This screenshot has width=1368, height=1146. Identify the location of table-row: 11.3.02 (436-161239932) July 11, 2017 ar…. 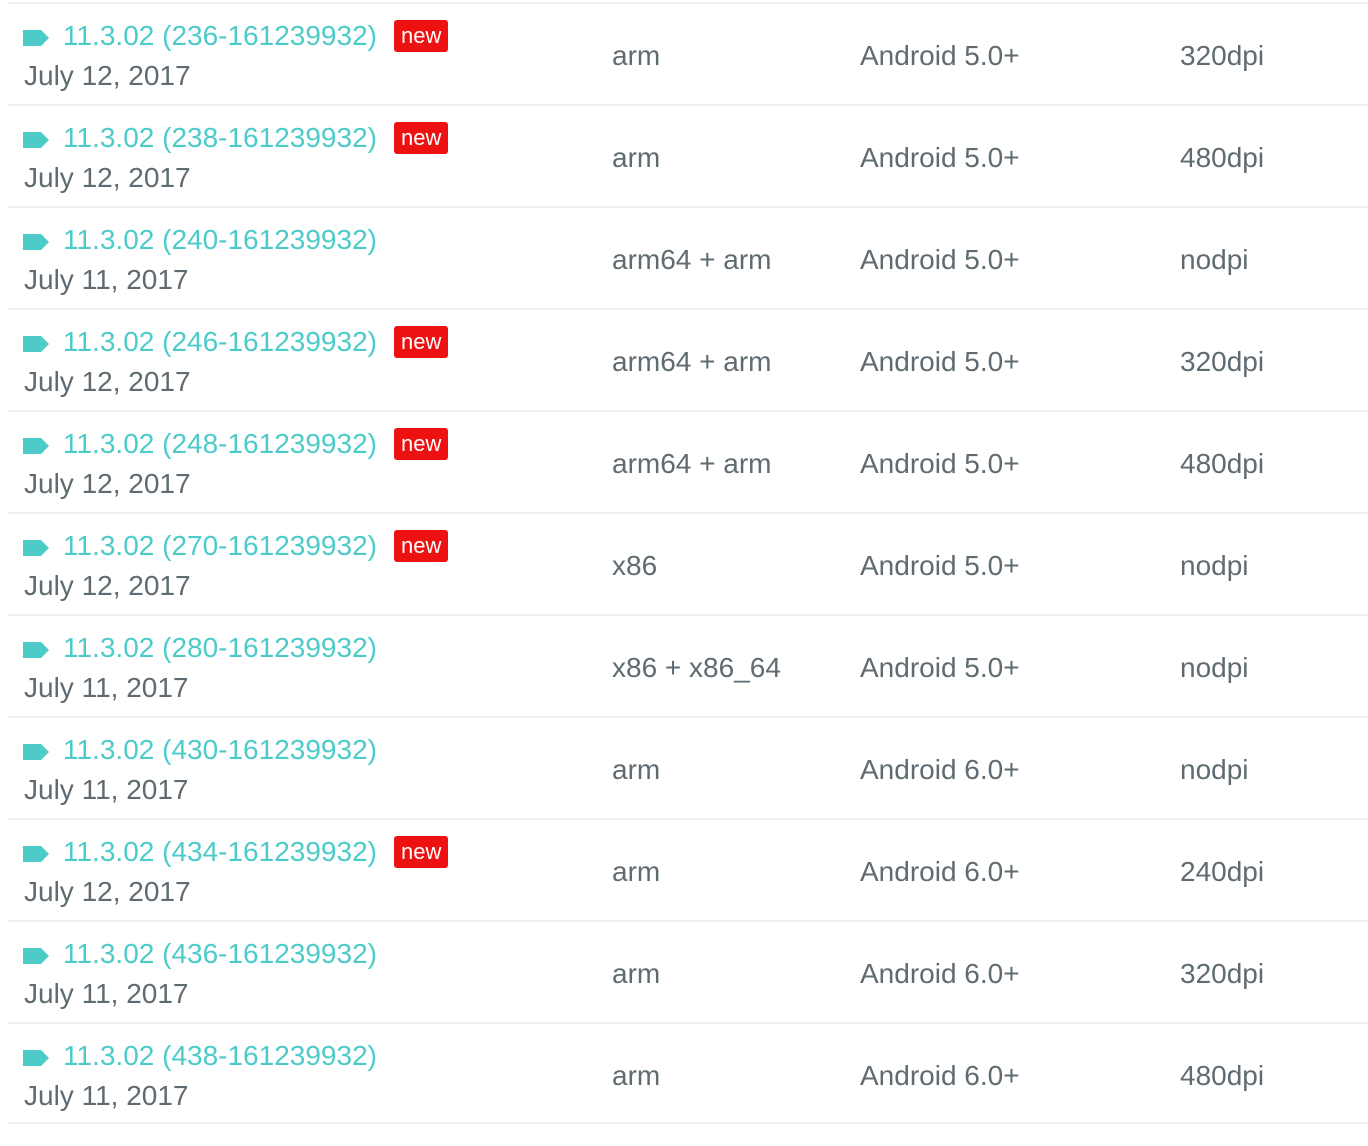
(688, 971).